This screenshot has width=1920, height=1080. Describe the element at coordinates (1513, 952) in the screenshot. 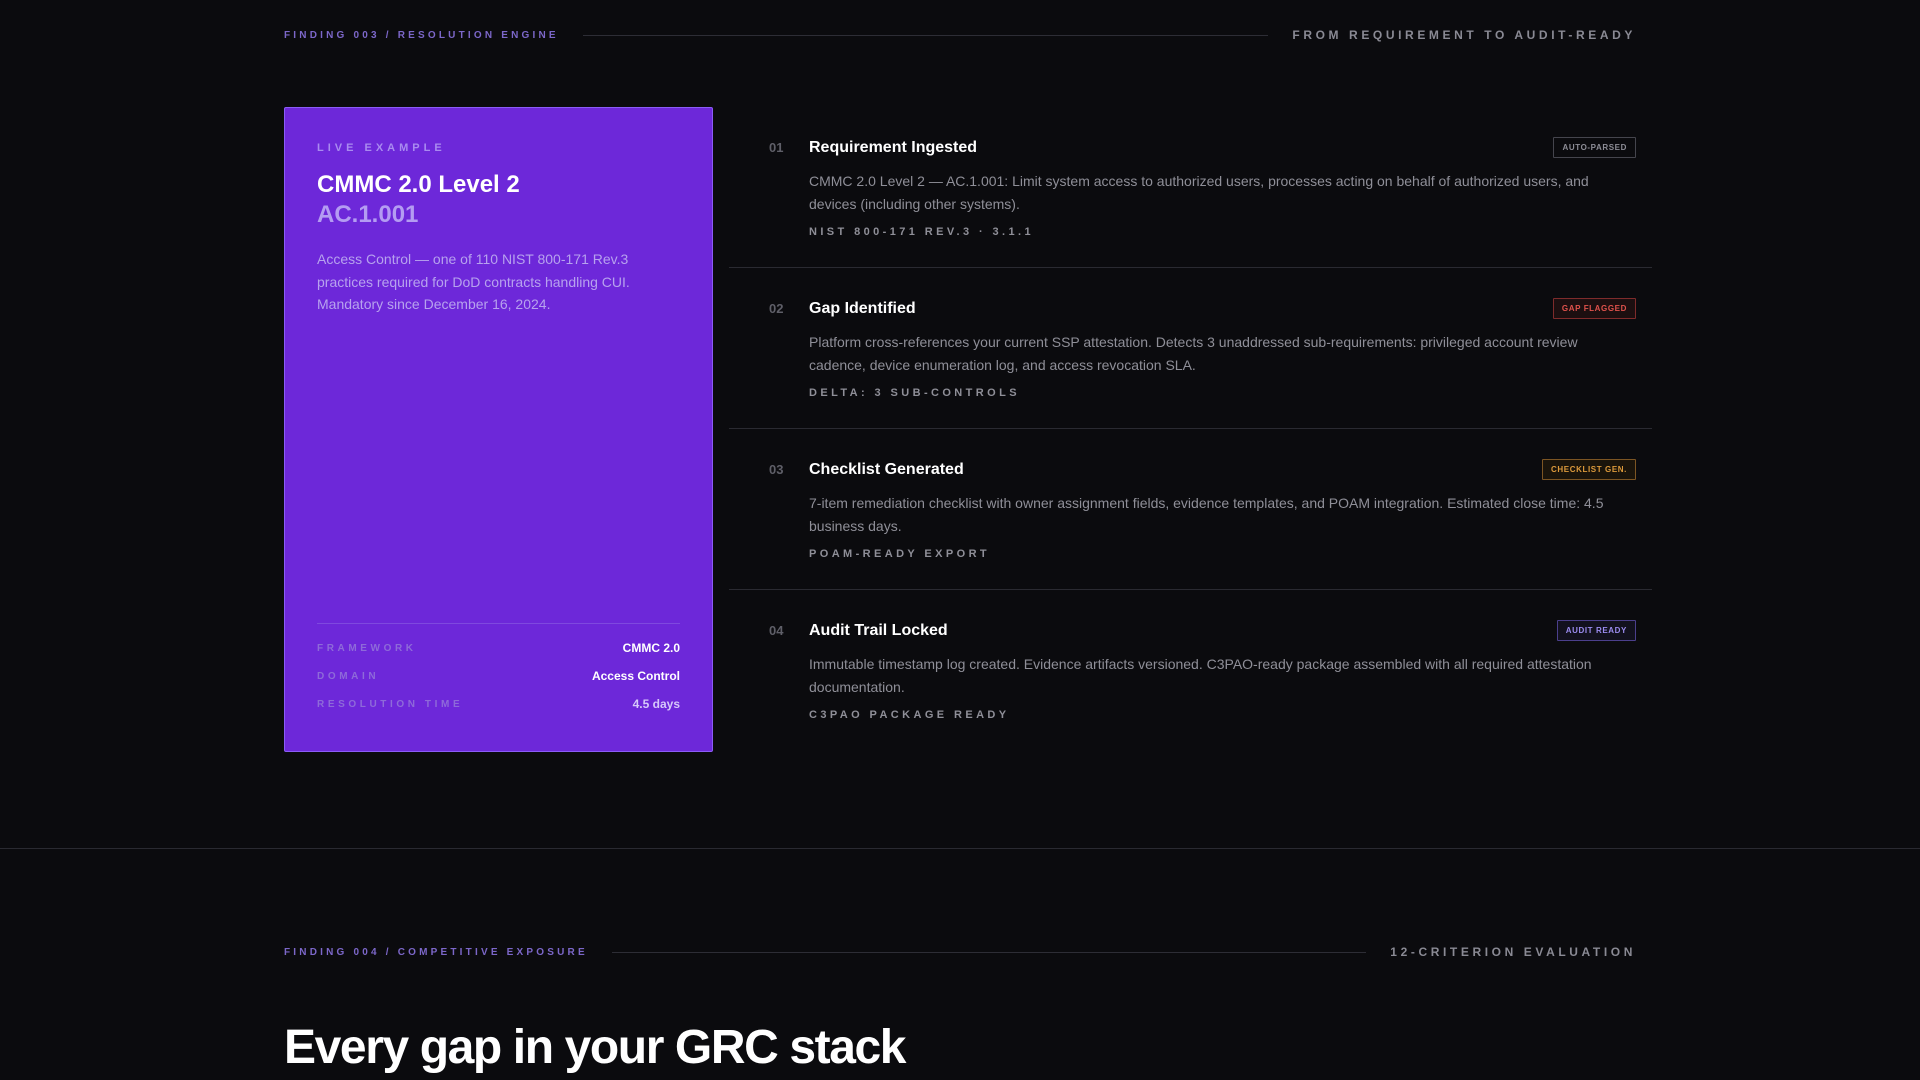

I see `section-caption: 12-CRITERION EVALUATION` at that location.